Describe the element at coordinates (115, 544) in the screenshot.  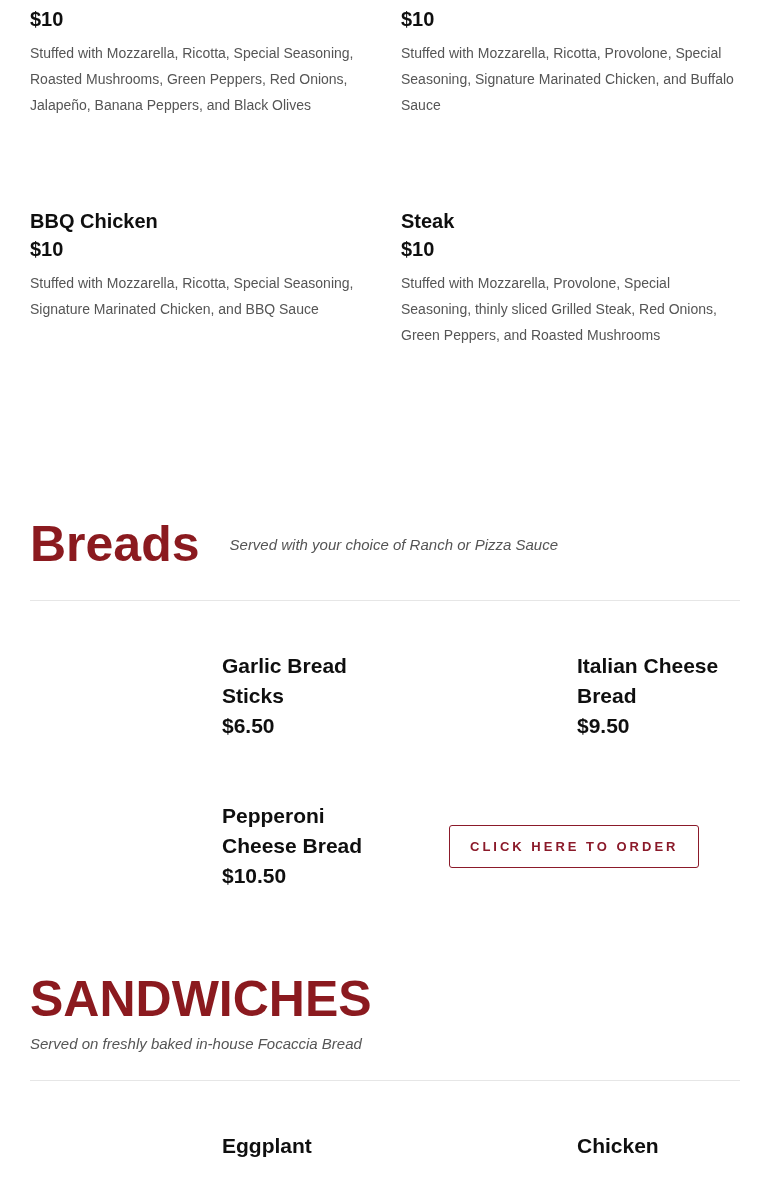
I see `section-title: Breads` at that location.